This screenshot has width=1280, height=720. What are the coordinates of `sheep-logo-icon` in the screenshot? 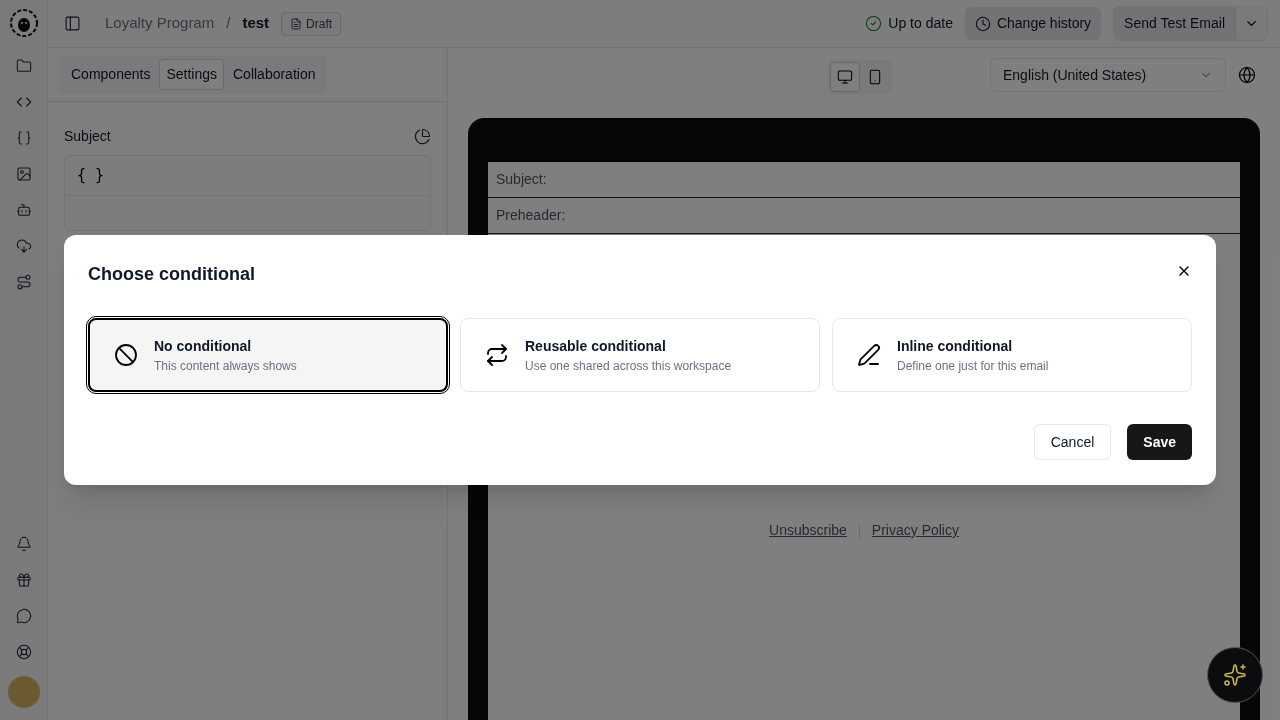 It's located at (23, 23).